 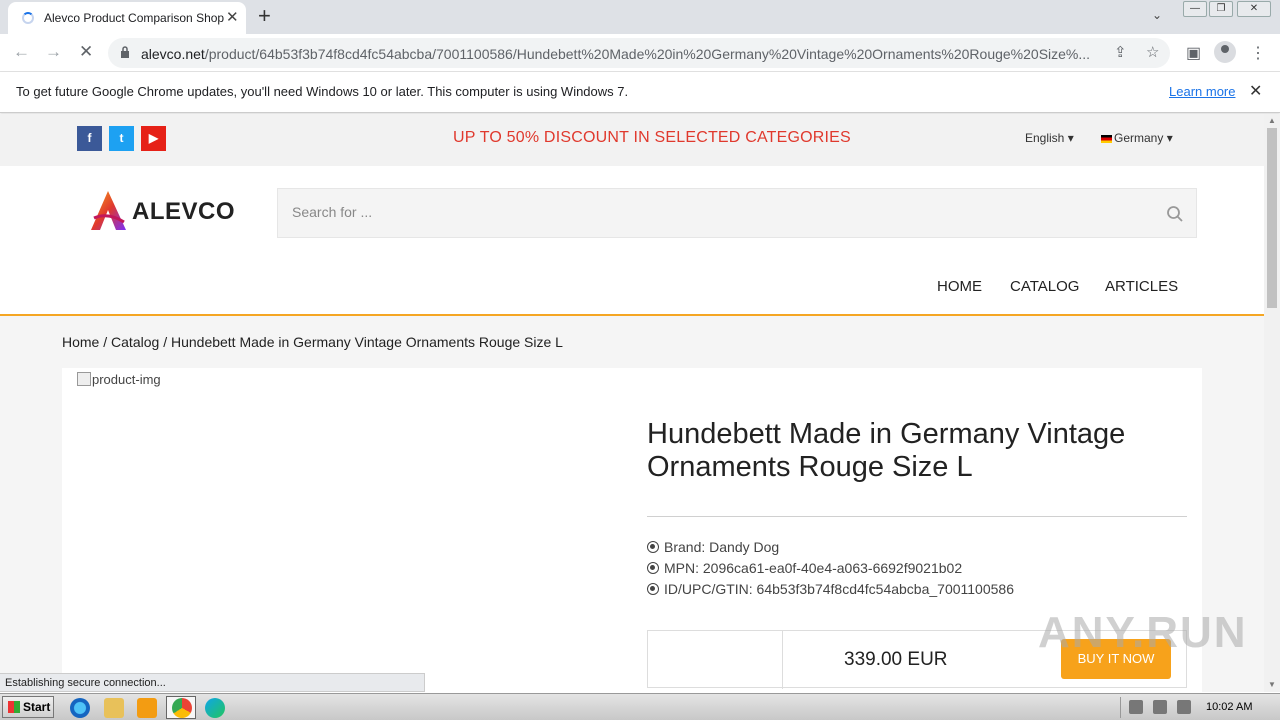 What do you see at coordinates (135, 342) in the screenshot?
I see `breadcrumb-catalog: Catalog` at bounding box center [135, 342].